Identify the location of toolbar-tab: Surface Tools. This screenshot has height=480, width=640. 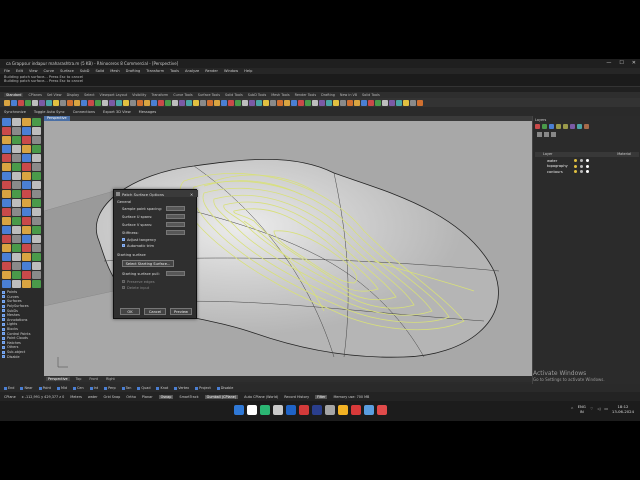
(209, 95).